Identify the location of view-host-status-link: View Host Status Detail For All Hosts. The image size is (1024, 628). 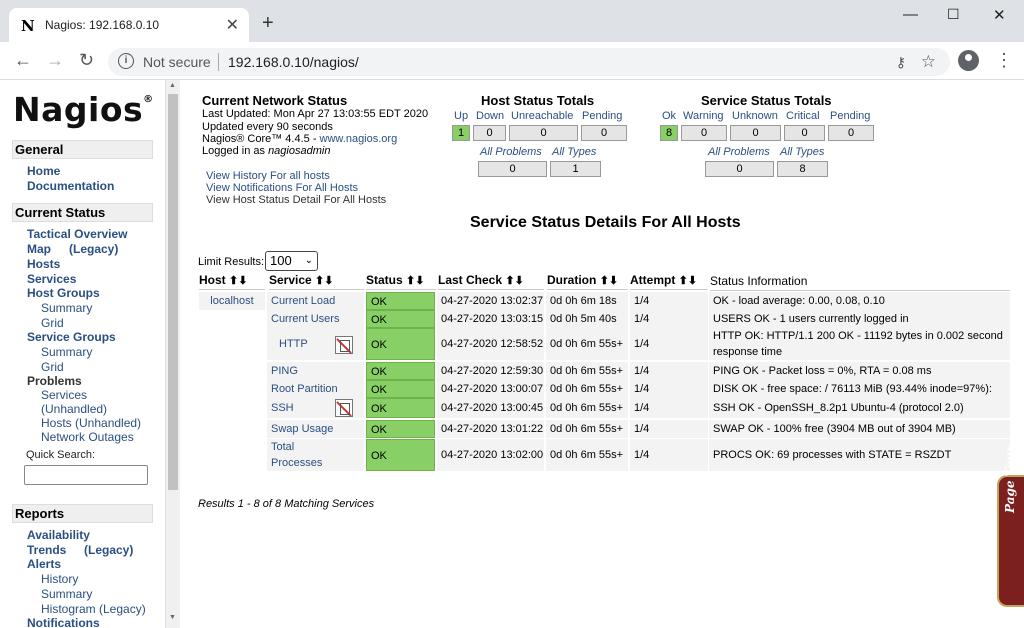
(296, 200).